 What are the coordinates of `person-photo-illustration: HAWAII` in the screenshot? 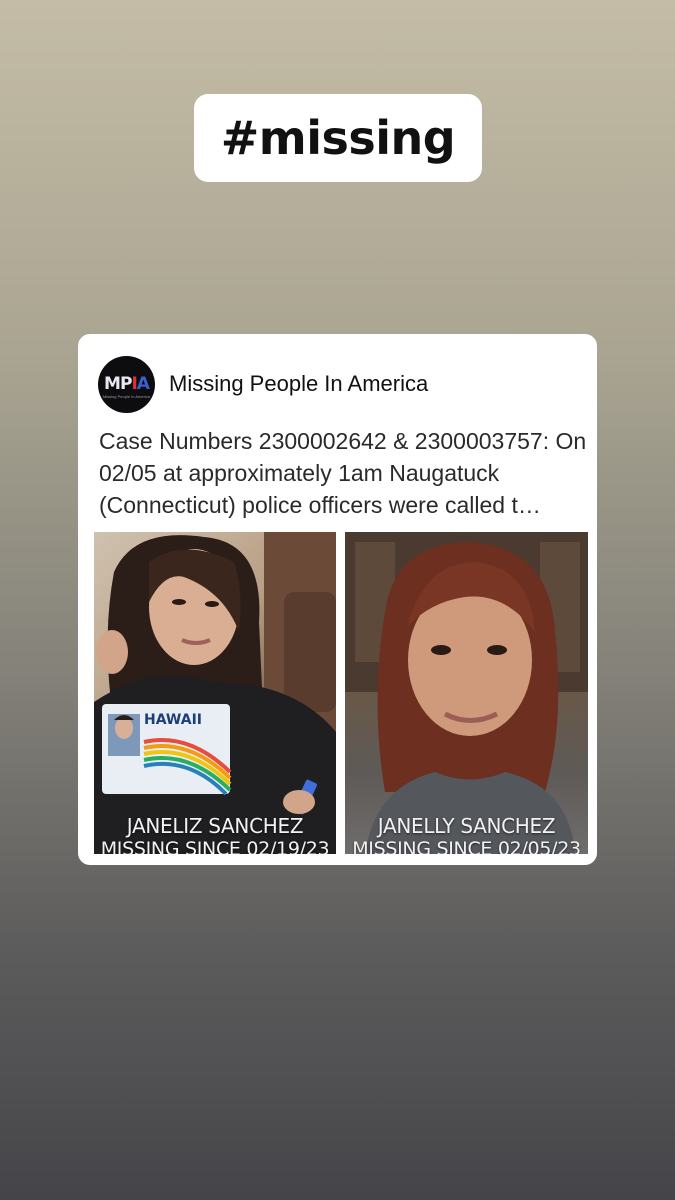 It's located at (215, 693).